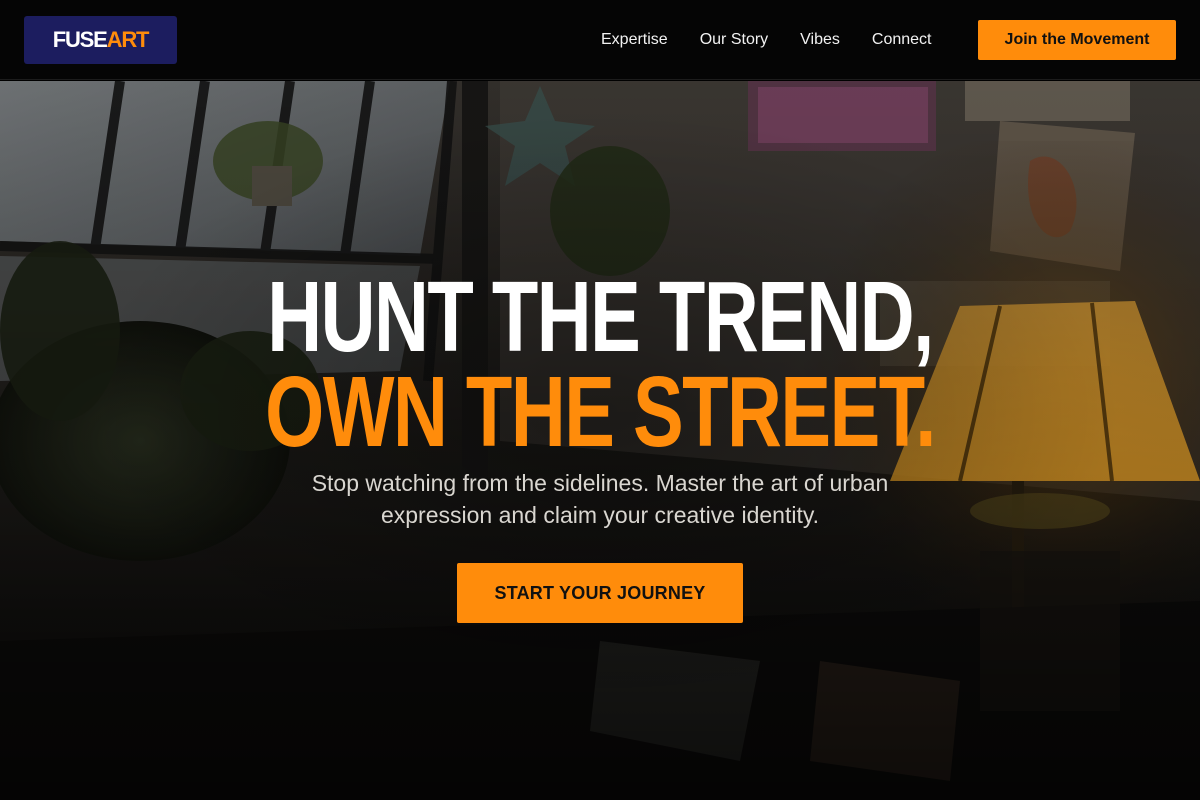  Describe the element at coordinates (128, 39) in the screenshot. I see `logo-text-art: ART` at that location.